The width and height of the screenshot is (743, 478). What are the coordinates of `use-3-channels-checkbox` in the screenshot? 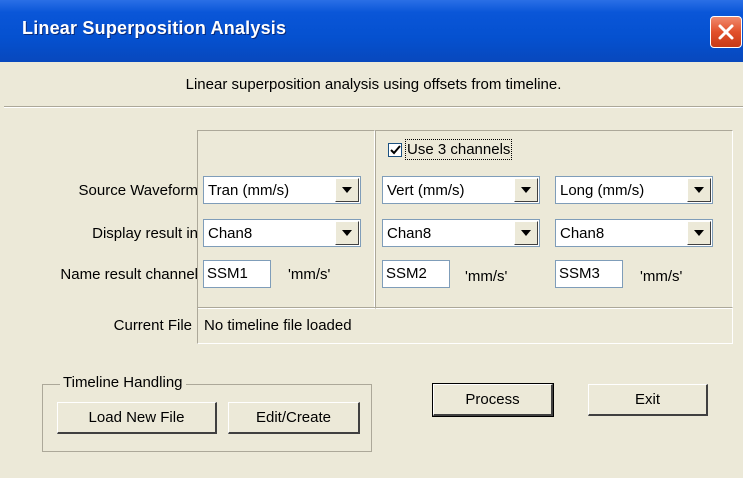 It's located at (395, 150).